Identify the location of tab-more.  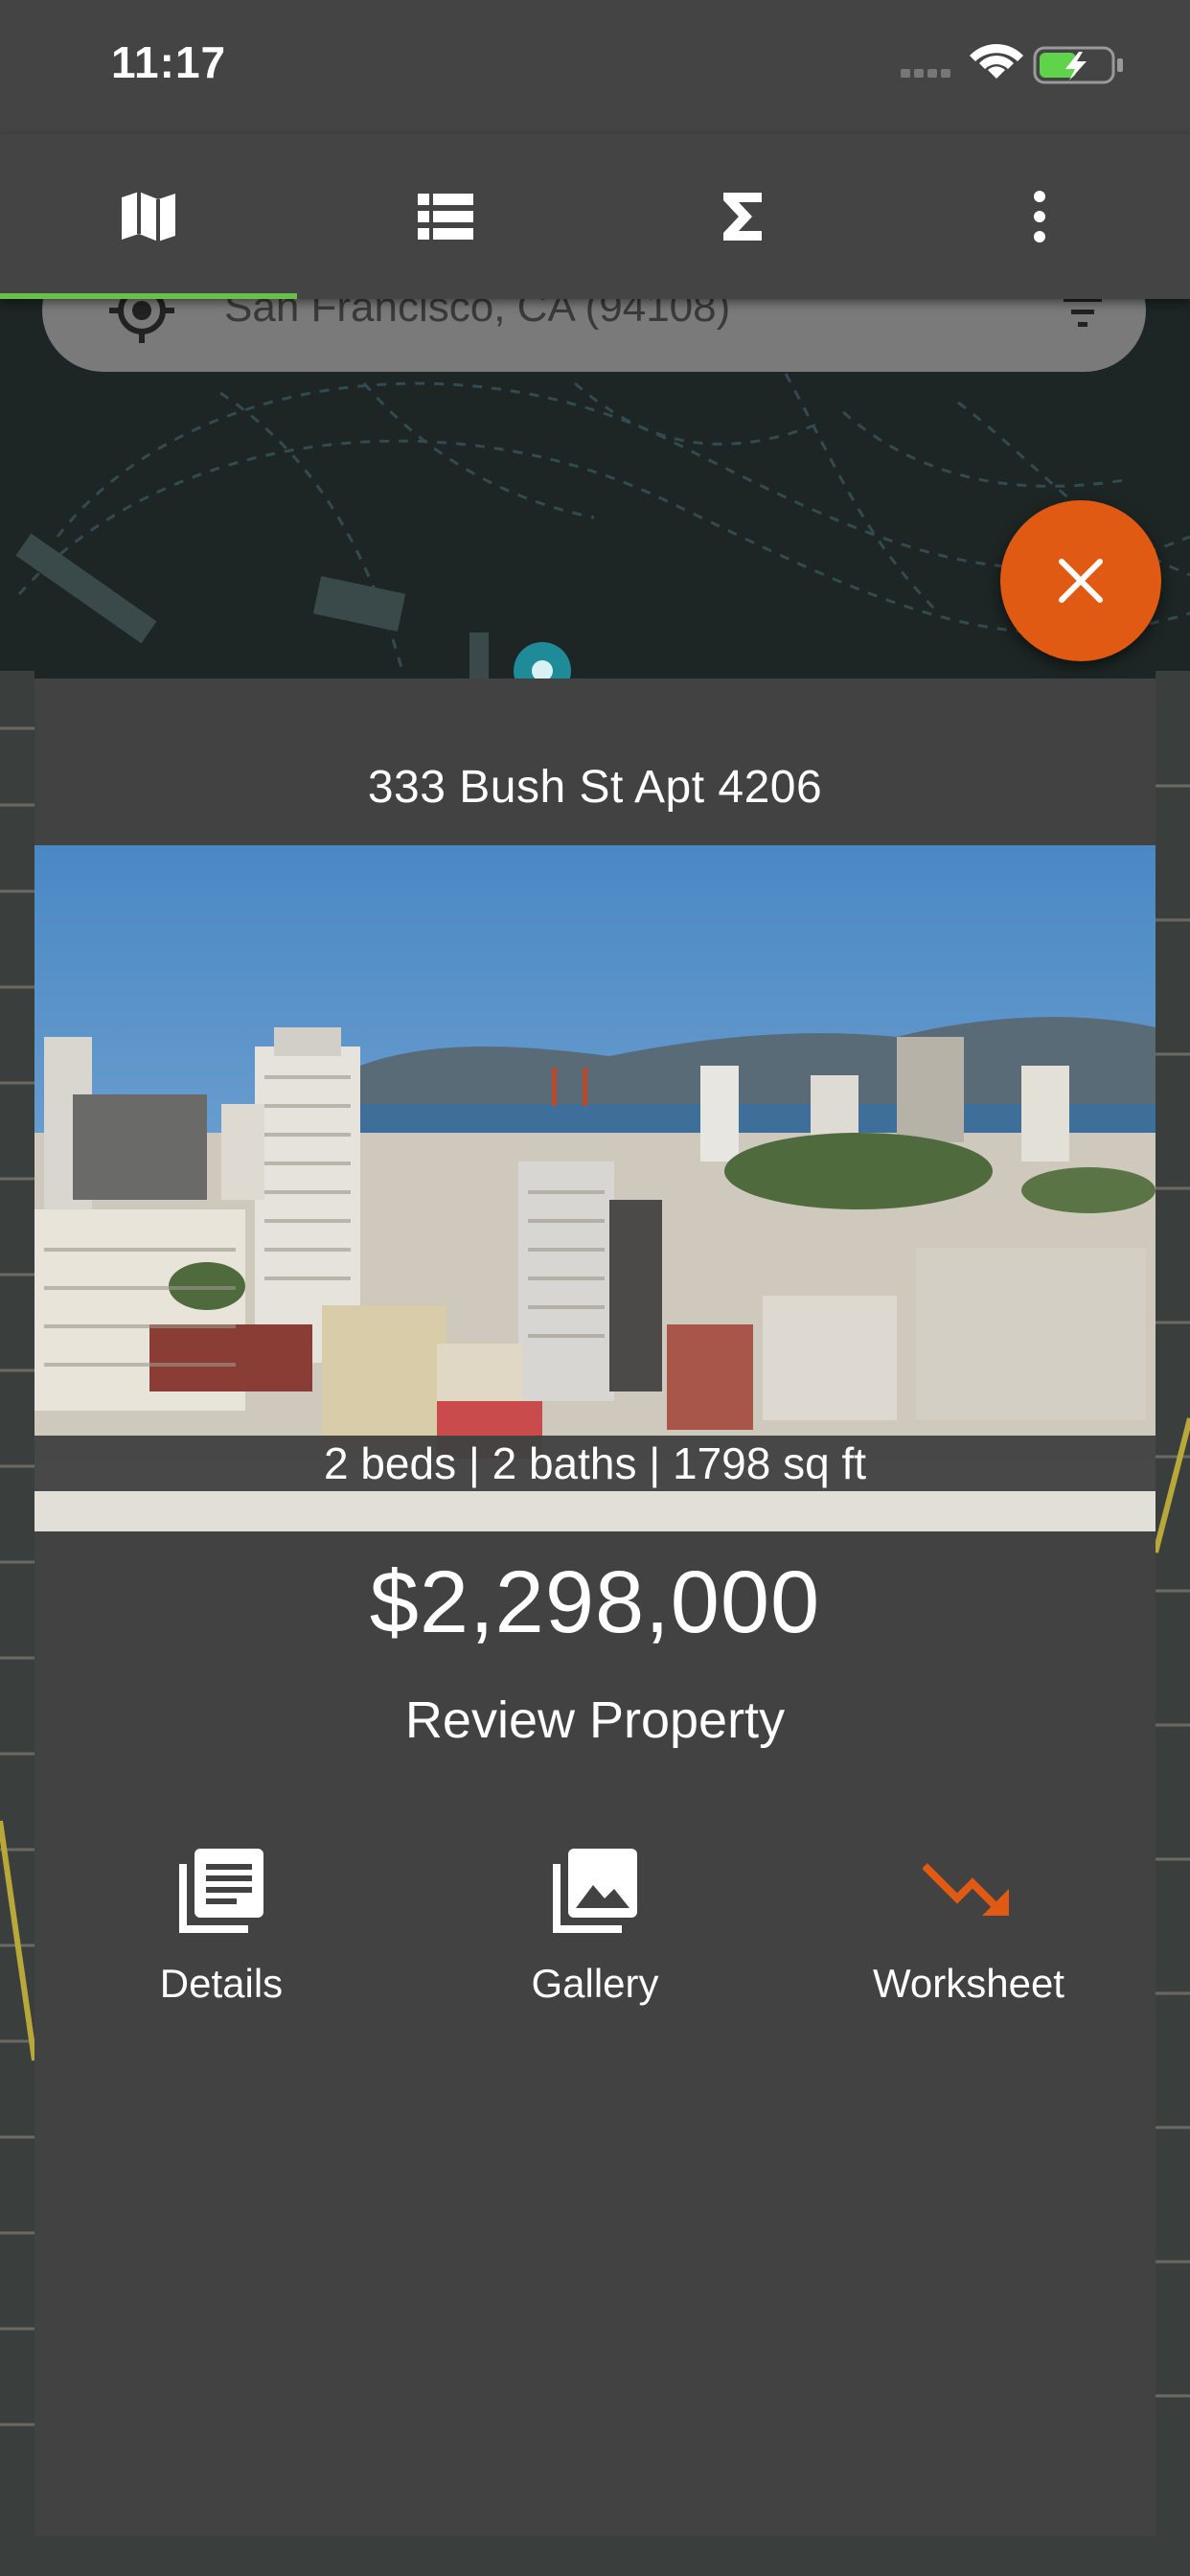
(1039, 216).